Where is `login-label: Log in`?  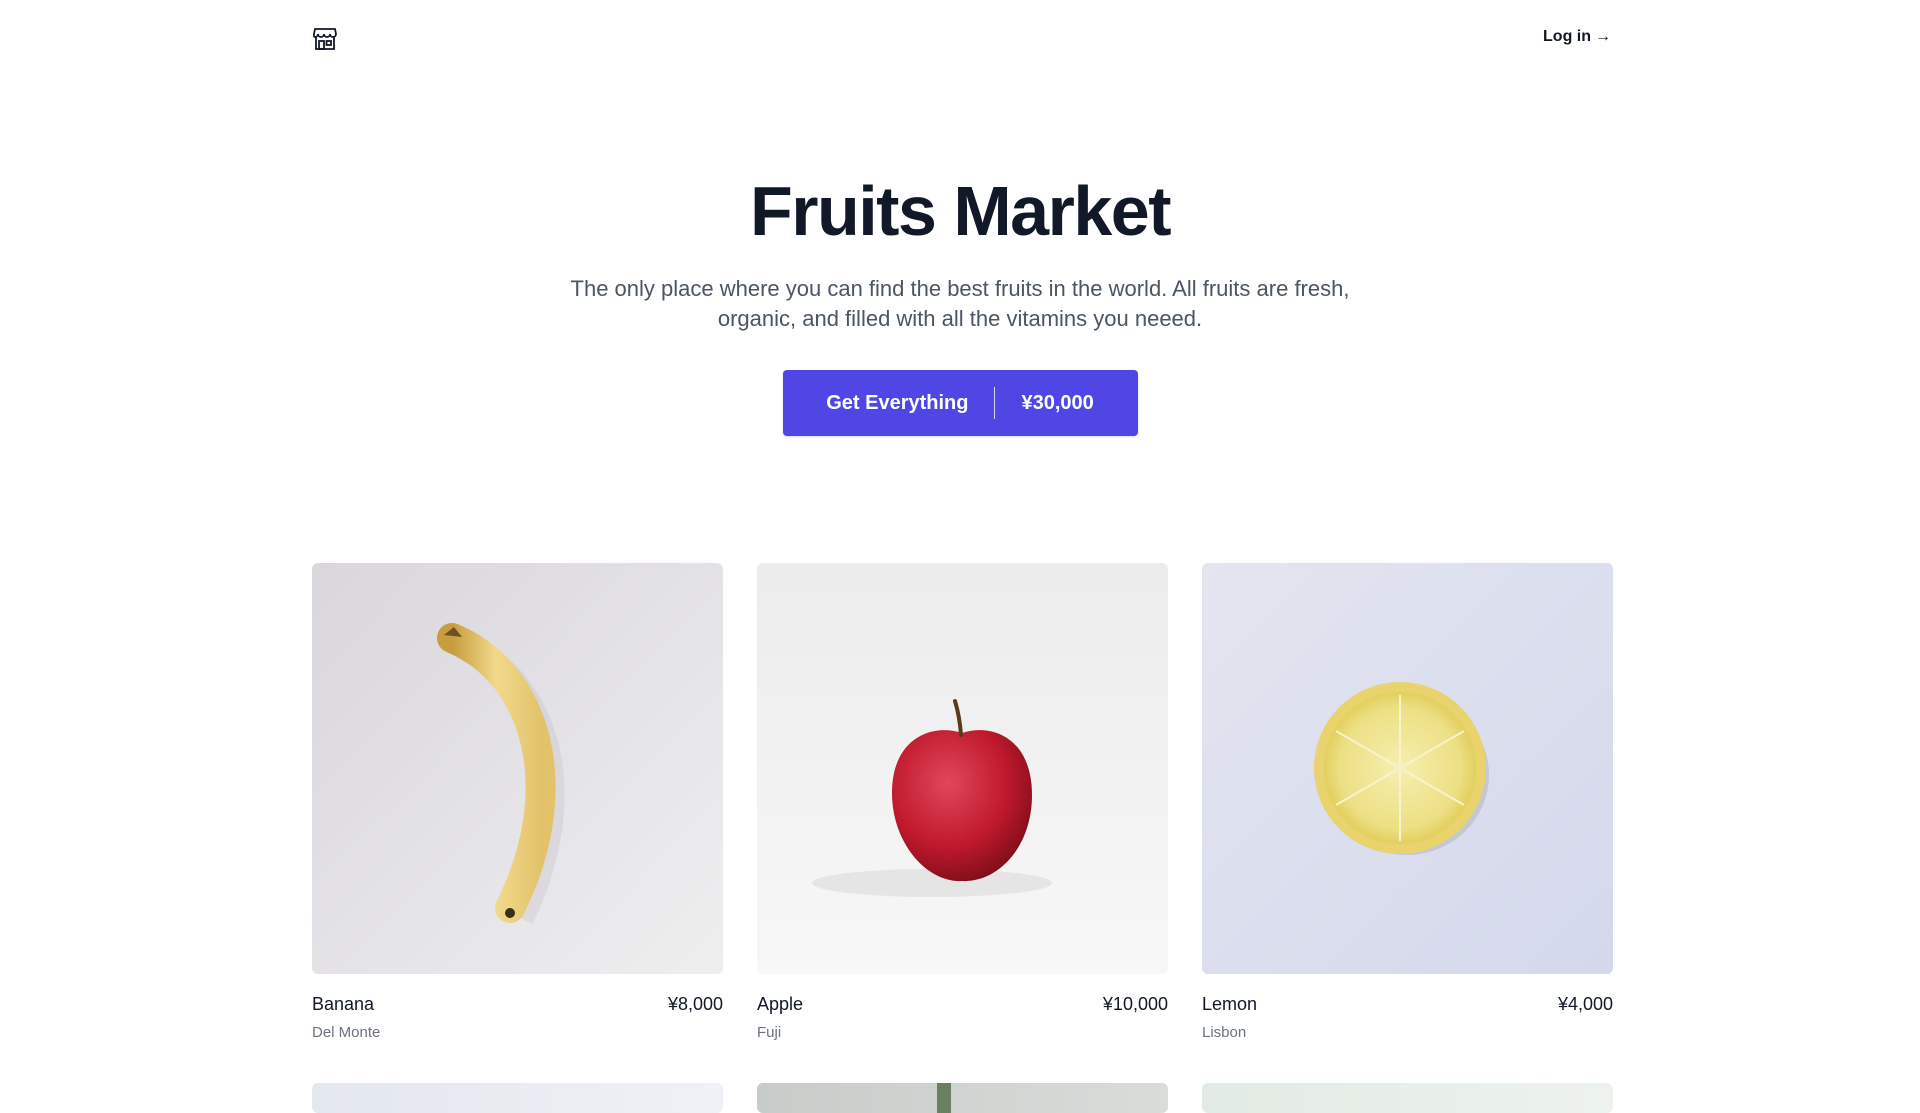 login-label: Log in is located at coordinates (1567, 36).